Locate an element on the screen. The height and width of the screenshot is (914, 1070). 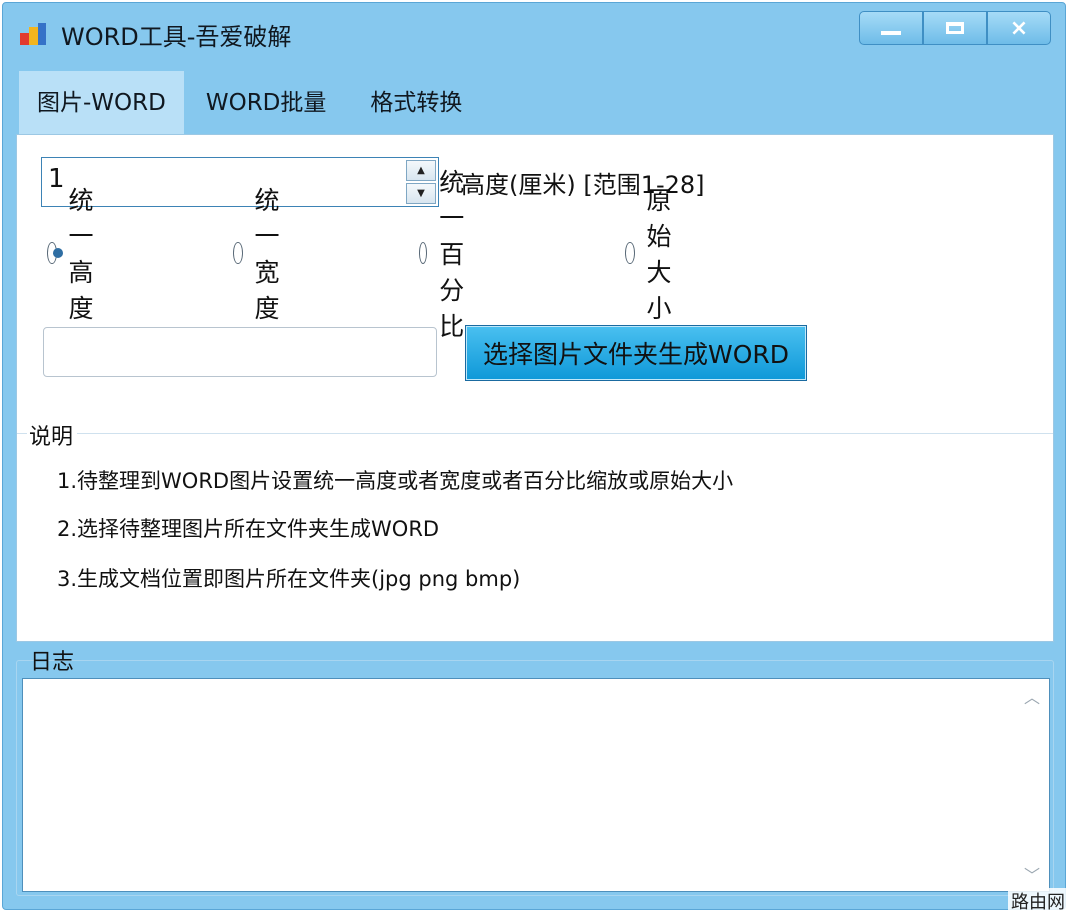
radio-label: 原始大小 is located at coordinates (659, 254).